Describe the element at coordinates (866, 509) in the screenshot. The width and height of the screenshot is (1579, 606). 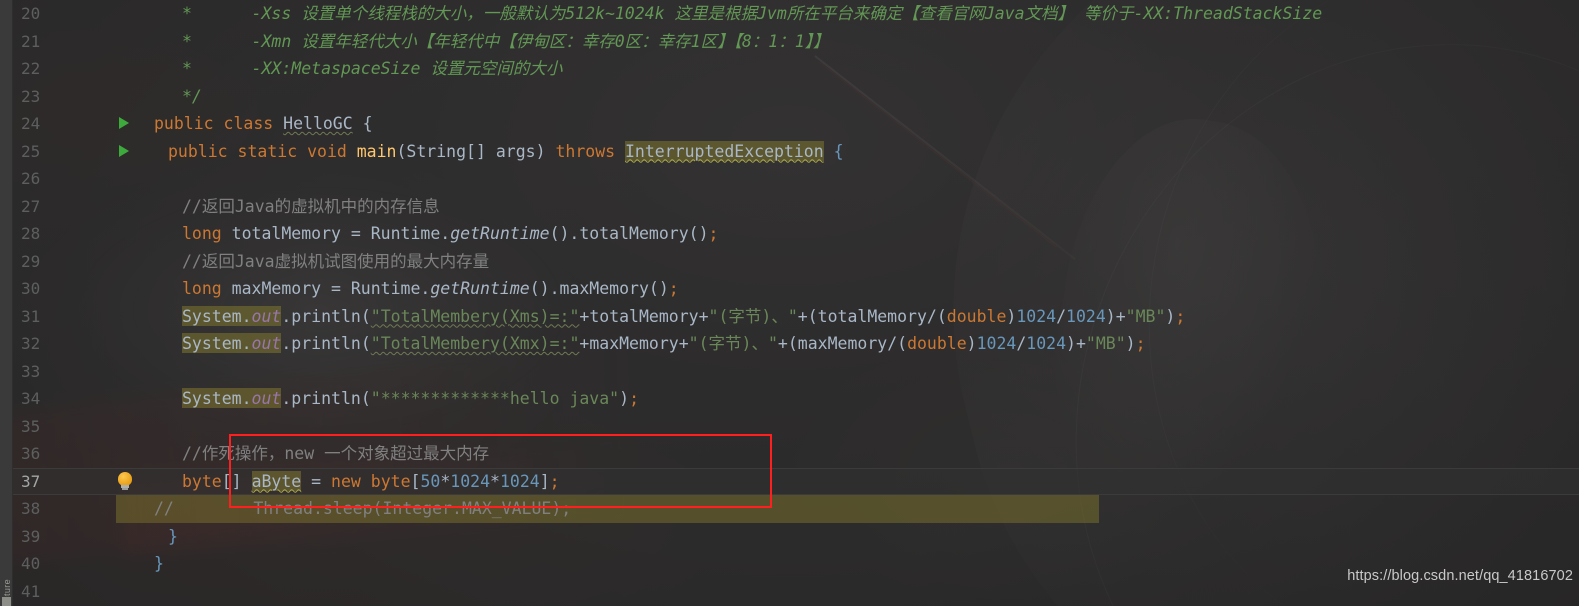
I see `editor-line-code: // Thread.sleep(Integer.MAX_VALUE);` at that location.